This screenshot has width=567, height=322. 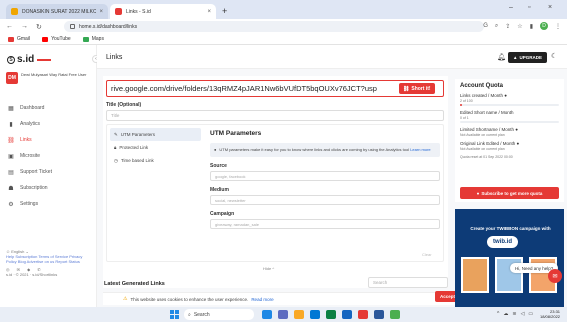 I want to click on browser-tab-1: DONASIKIN SURAT 2022 MILKC ×, so click(x=57, y=11).